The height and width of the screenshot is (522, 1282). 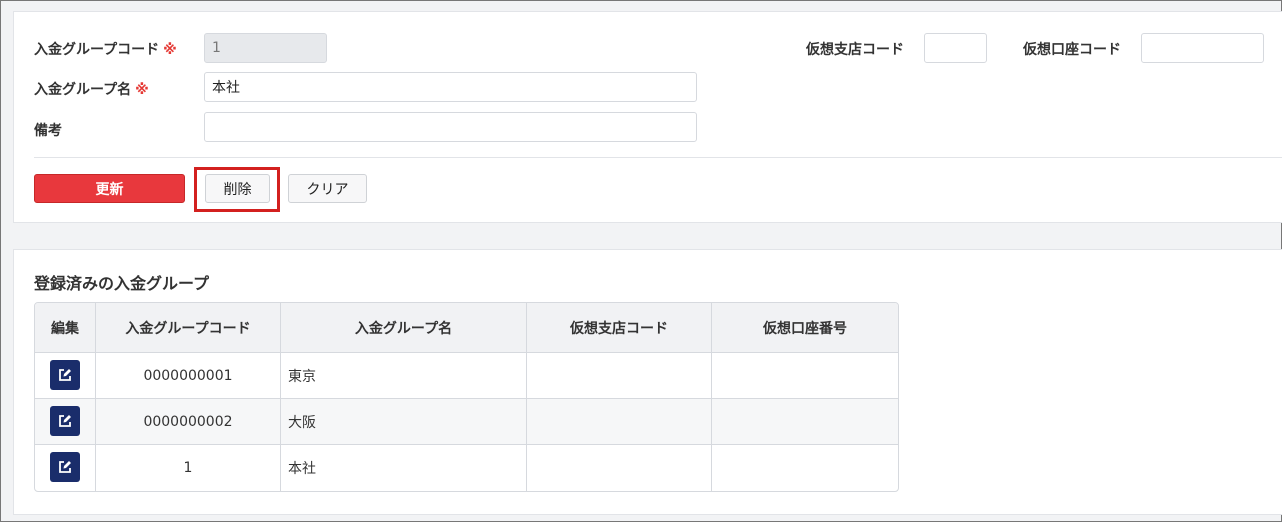 What do you see at coordinates (97, 50) in the screenshot?
I see `group-code-label-text: 入金グループコード` at bounding box center [97, 50].